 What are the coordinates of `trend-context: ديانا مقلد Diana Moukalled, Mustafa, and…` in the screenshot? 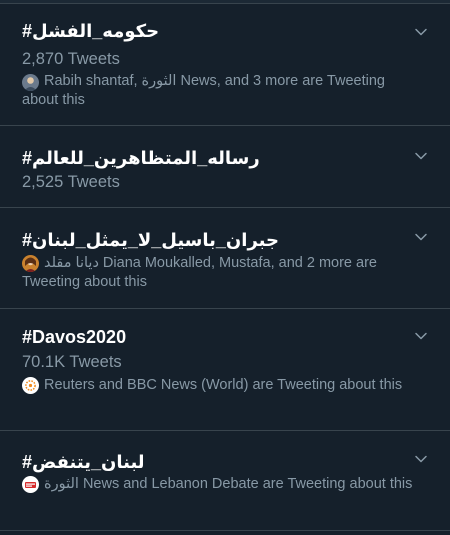 It's located at (199, 272).